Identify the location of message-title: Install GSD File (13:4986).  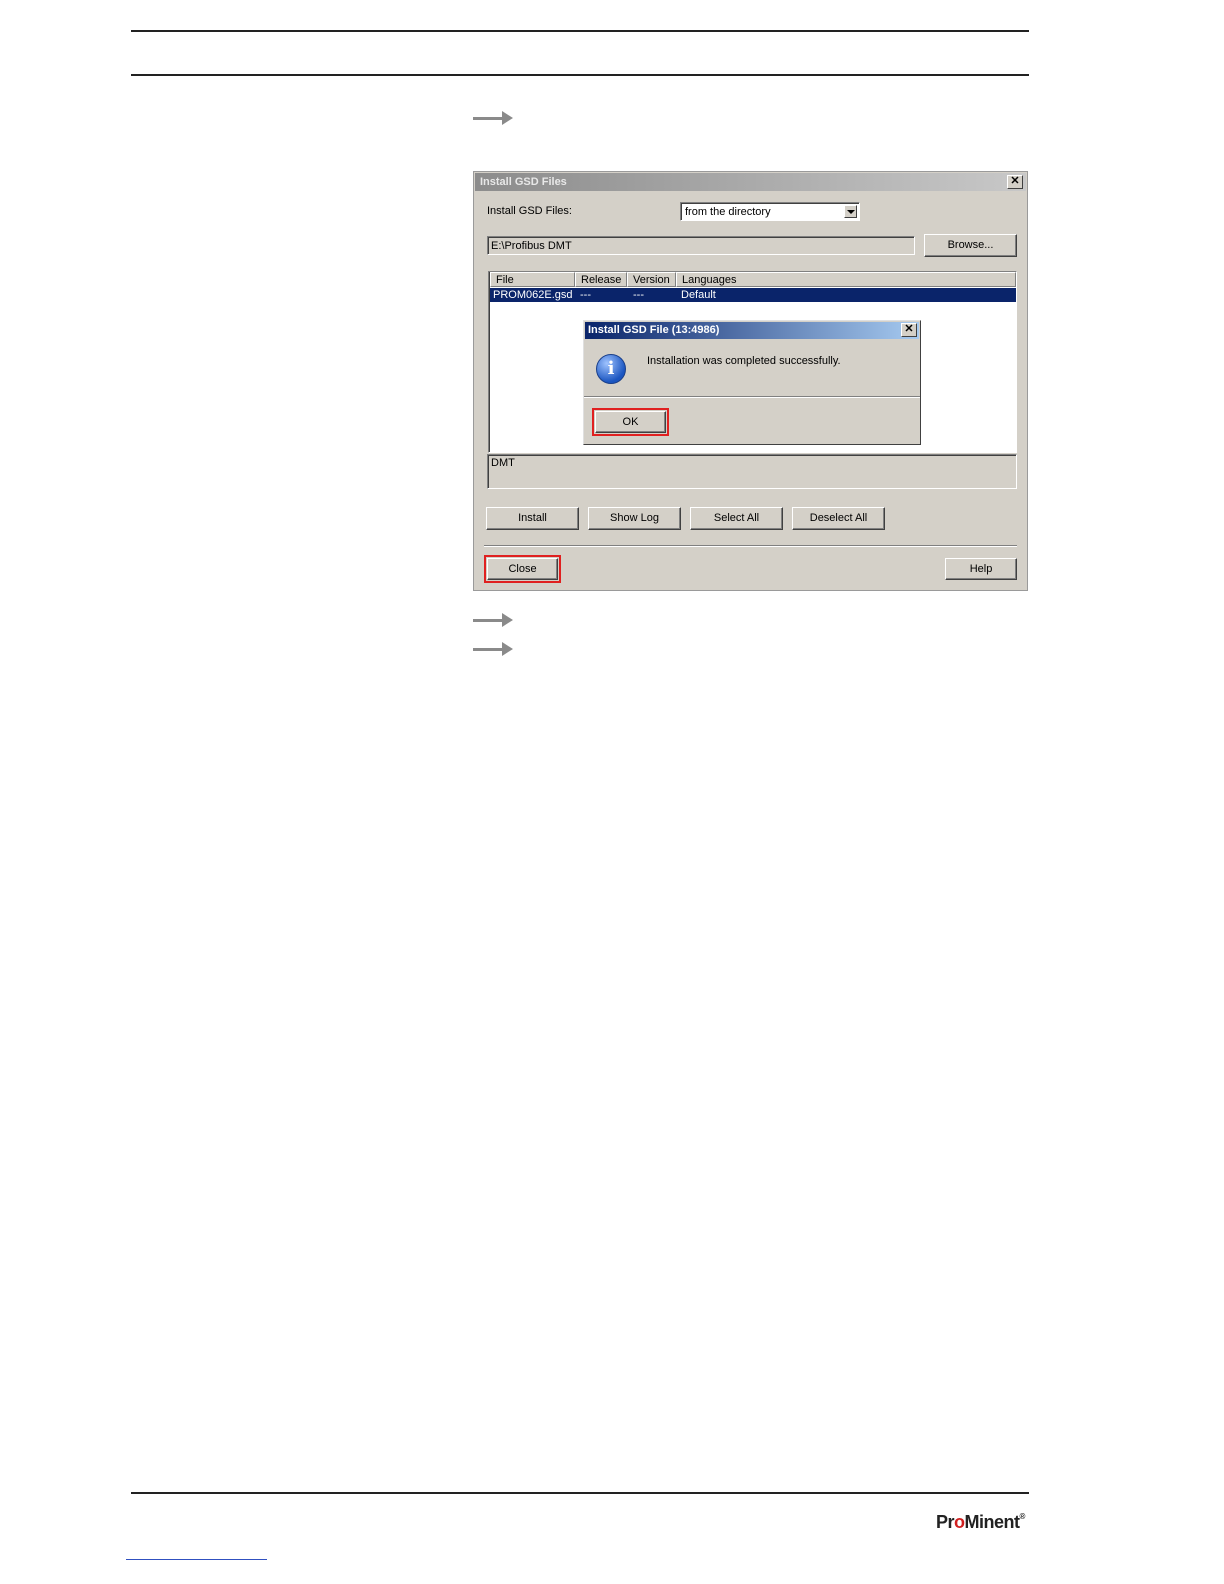
(654, 330).